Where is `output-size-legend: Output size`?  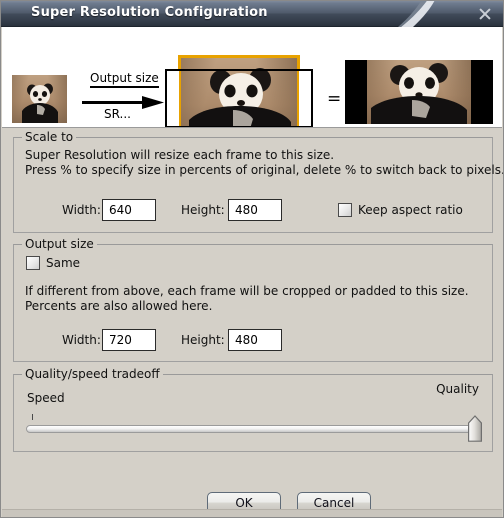
output-size-legend: Output size is located at coordinates (59, 244).